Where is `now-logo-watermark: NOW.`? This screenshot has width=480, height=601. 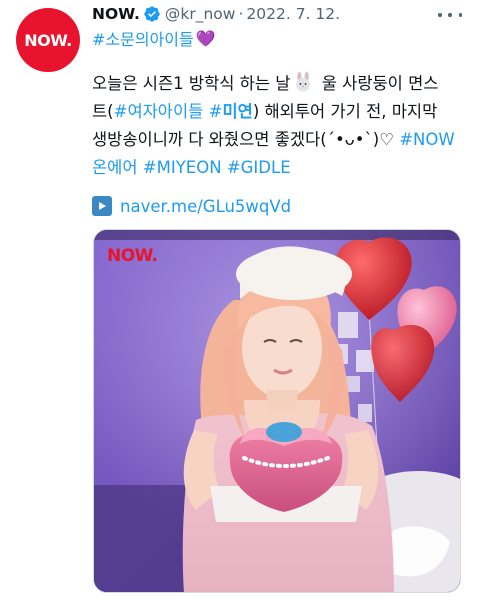
now-logo-watermark: NOW. is located at coordinates (132, 256).